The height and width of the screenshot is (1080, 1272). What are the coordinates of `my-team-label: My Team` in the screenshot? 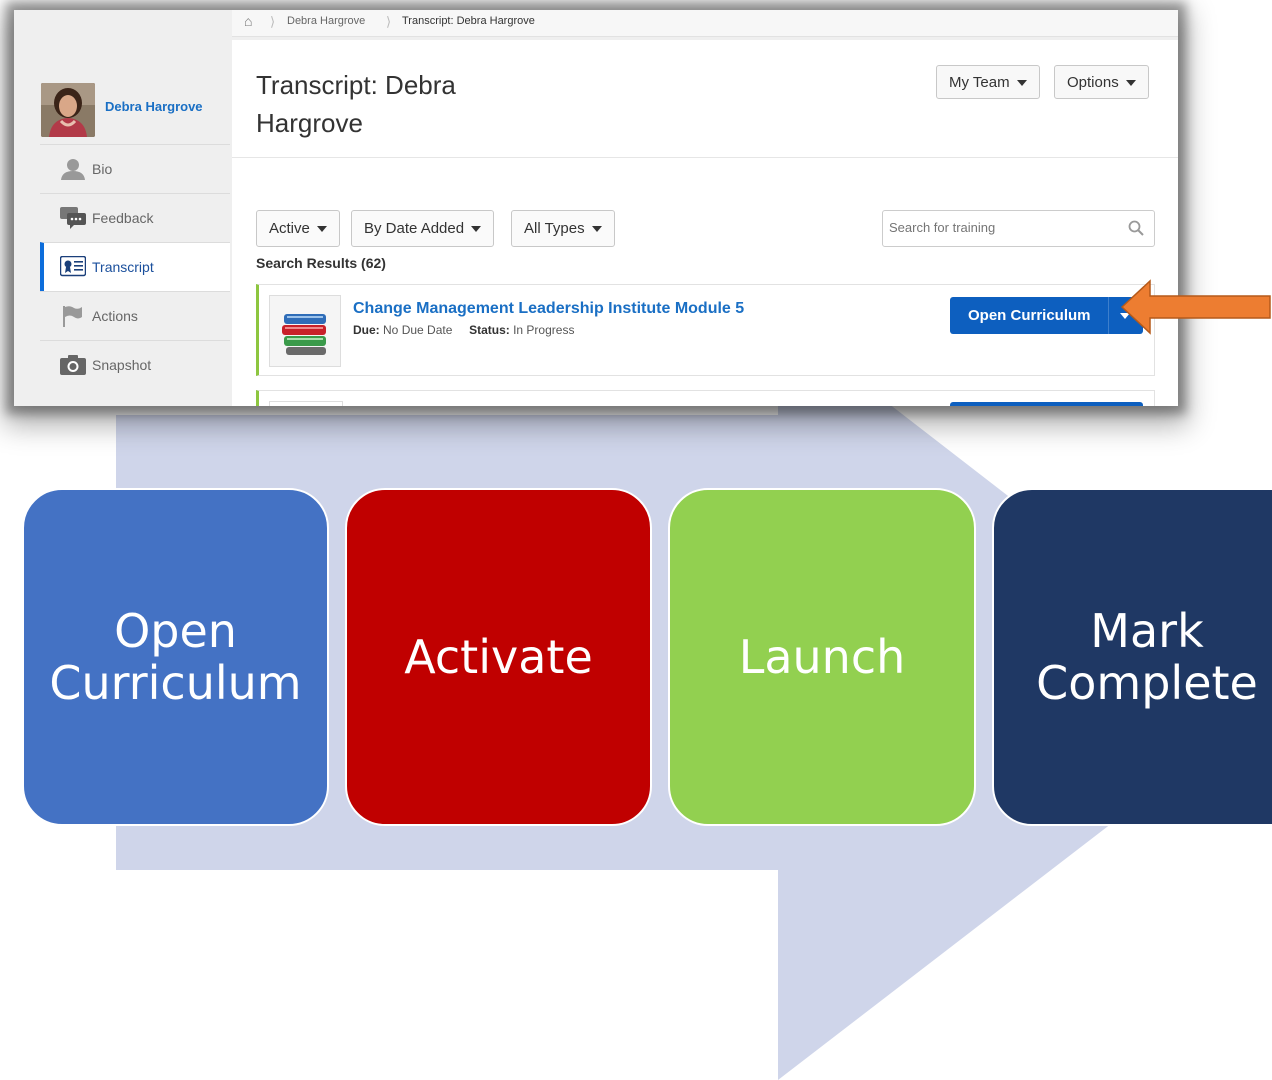 It's located at (979, 82).